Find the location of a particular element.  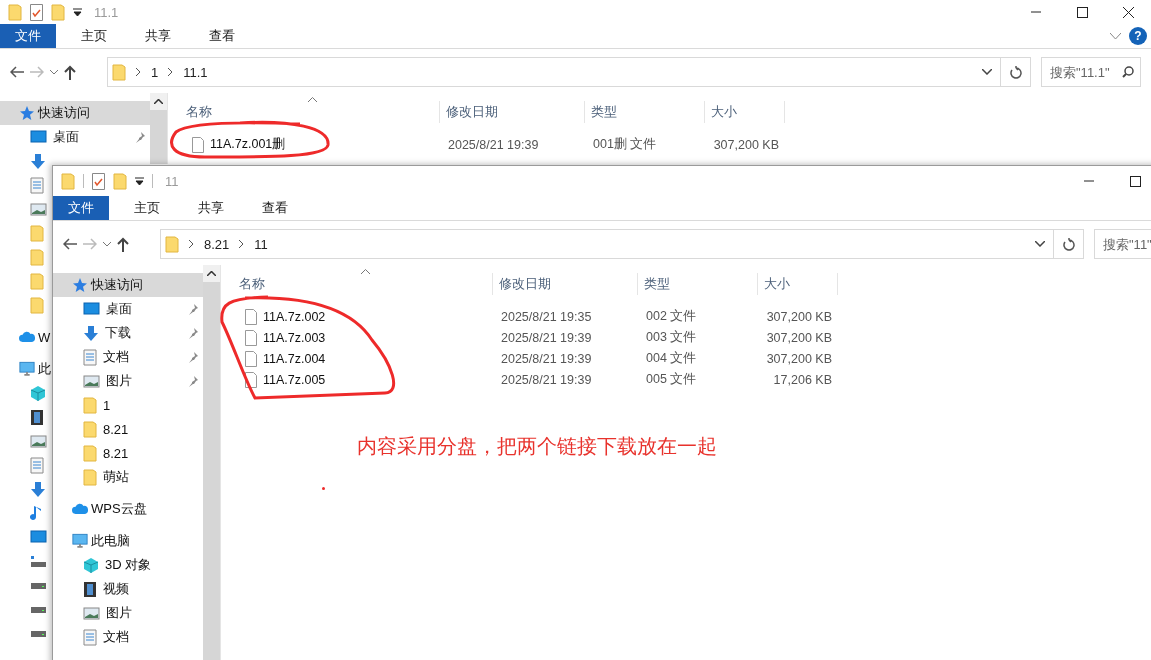

desktop-icon is located at coordinates (38, 537).